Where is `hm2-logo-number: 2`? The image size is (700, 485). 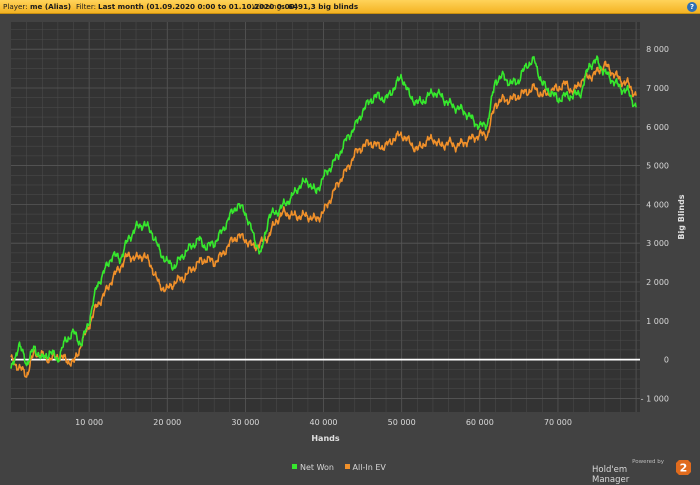 hm2-logo-number: 2 is located at coordinates (684, 468).